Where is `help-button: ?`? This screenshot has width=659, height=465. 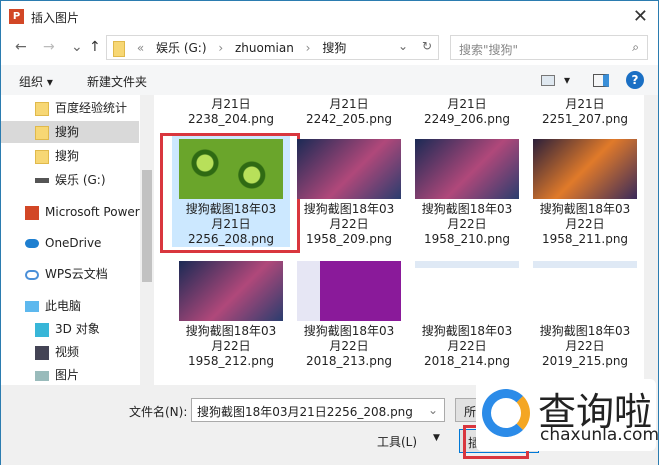 help-button: ? is located at coordinates (635, 80).